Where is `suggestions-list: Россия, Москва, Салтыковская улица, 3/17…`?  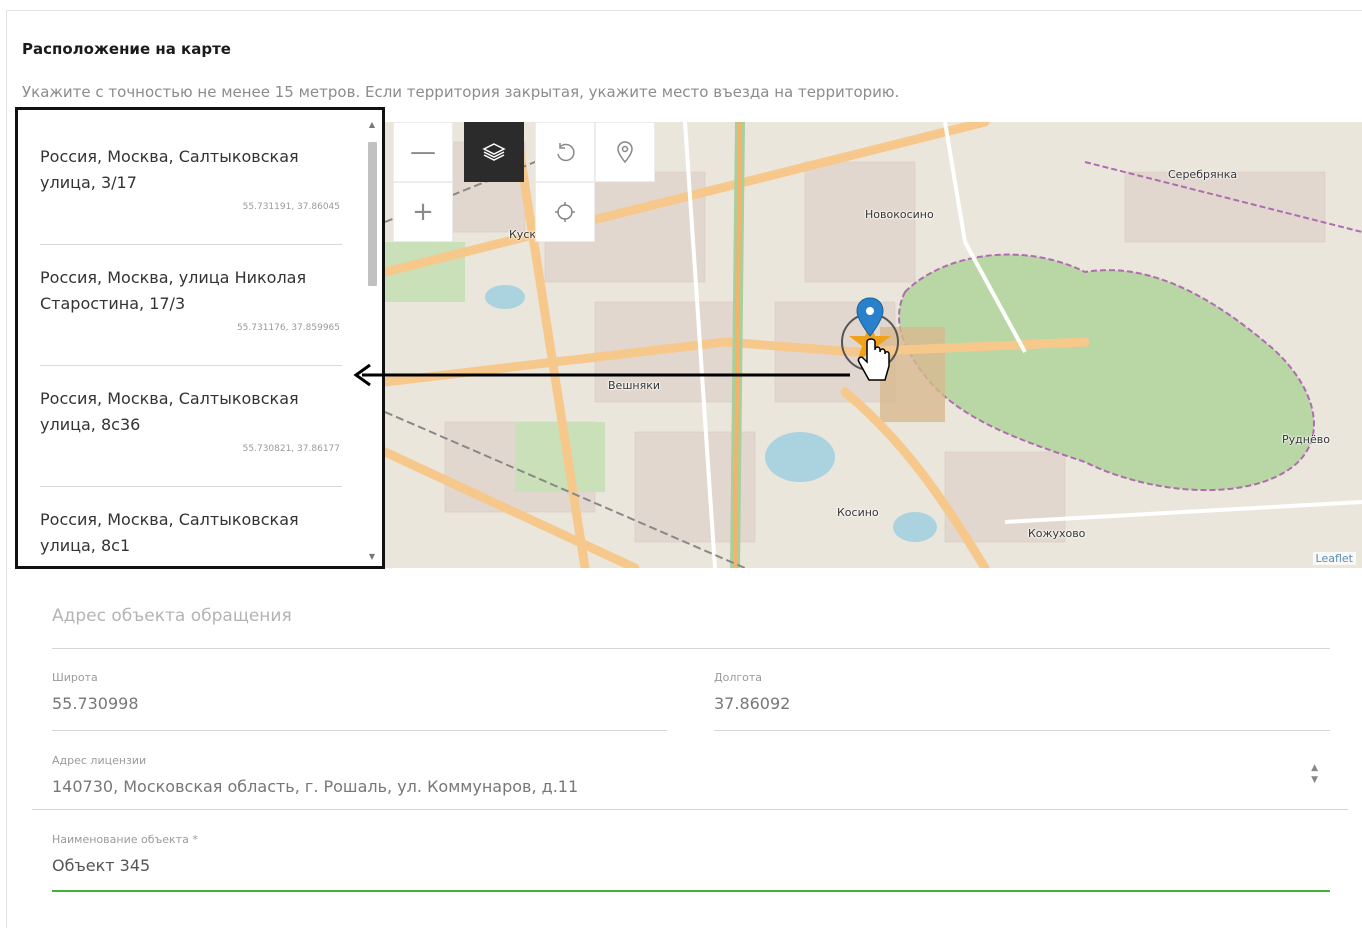
suggestions-list: Россия, Москва, Салтыковская улица, 3/17… is located at coordinates (191, 345).